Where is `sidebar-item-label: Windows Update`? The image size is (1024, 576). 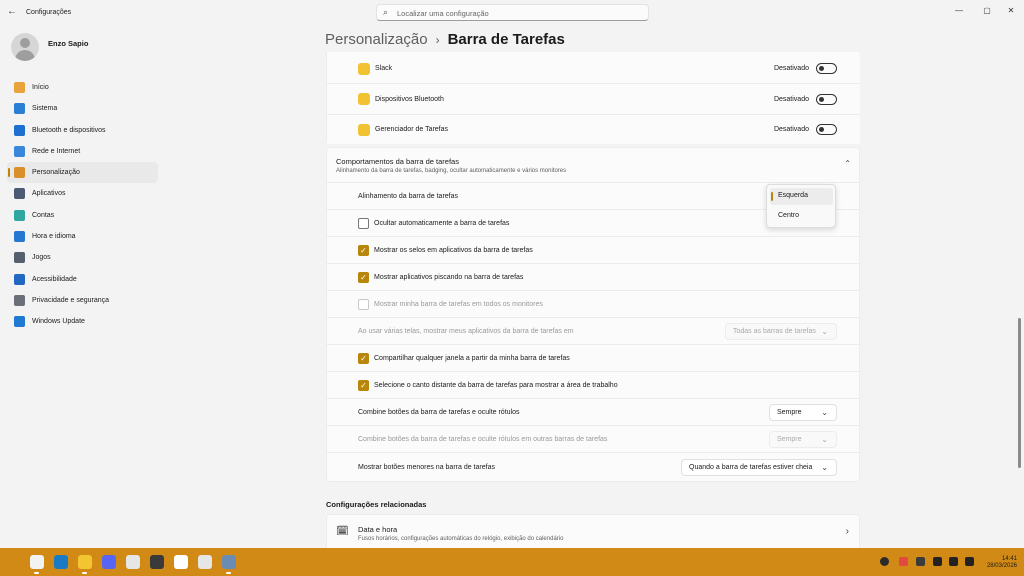
sidebar-item-label: Windows Update is located at coordinates (58, 322).